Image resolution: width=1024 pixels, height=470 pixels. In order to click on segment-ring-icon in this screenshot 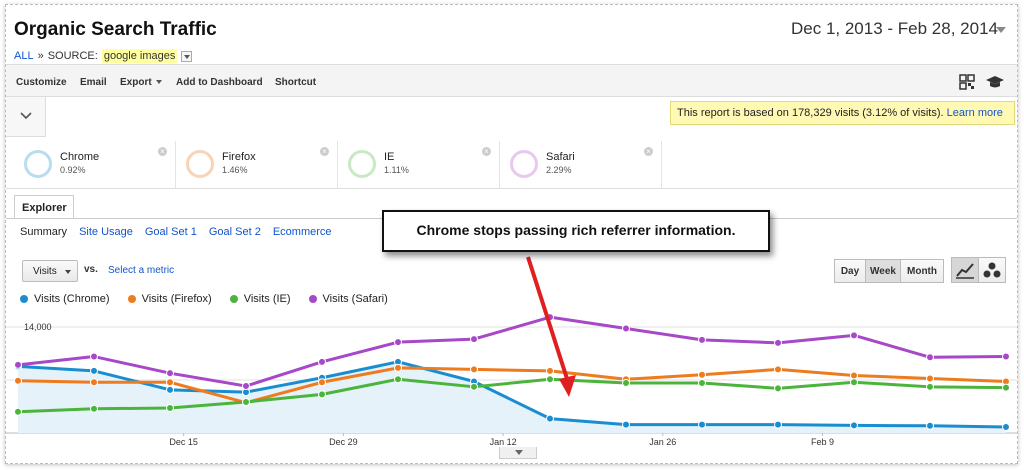, I will do `click(38, 164)`.